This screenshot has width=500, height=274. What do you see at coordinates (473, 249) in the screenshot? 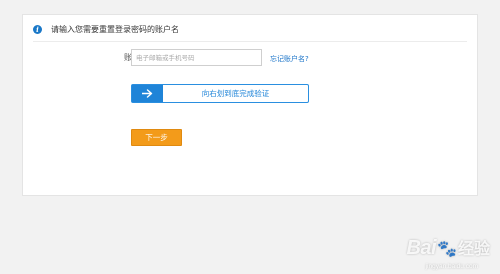
I see `watermark-suffix: 经验` at bounding box center [473, 249].